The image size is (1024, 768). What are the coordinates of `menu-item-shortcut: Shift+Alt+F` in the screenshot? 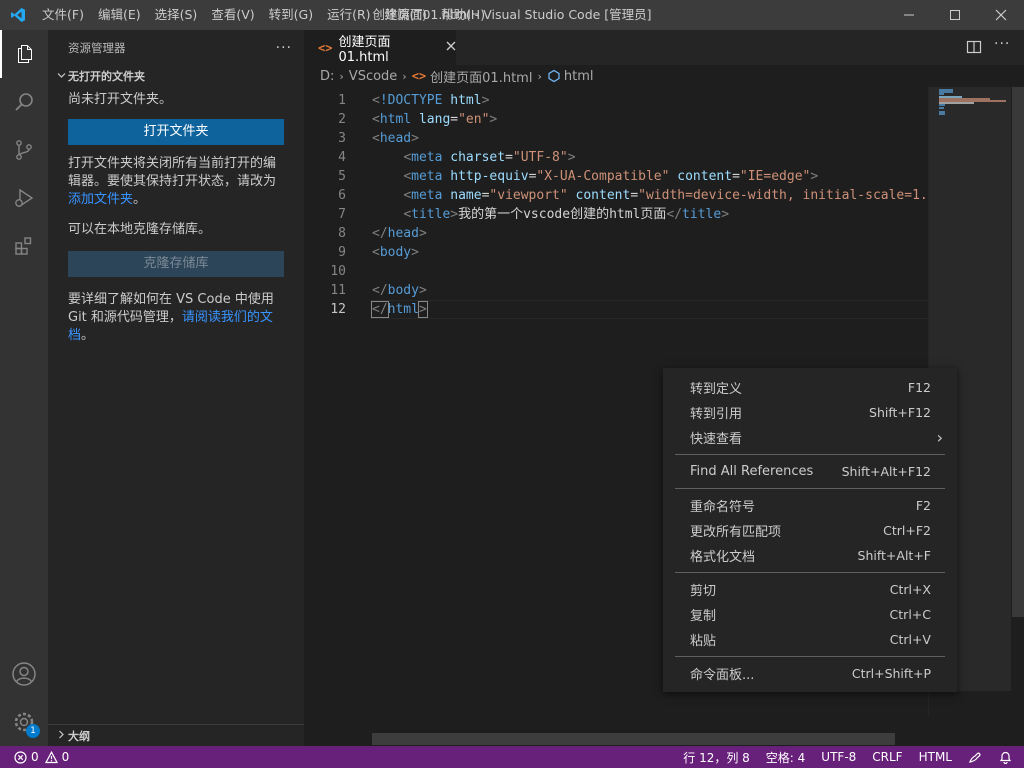 It's located at (894, 555).